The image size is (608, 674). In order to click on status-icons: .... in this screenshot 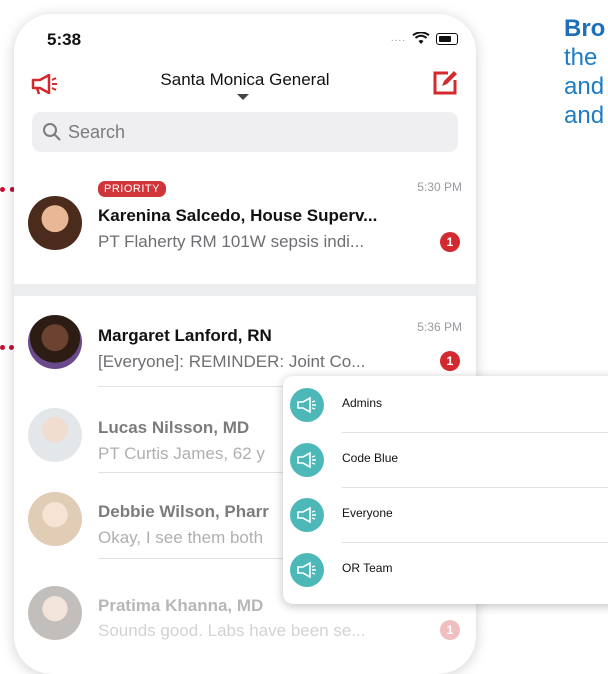, I will do `click(424, 38)`.